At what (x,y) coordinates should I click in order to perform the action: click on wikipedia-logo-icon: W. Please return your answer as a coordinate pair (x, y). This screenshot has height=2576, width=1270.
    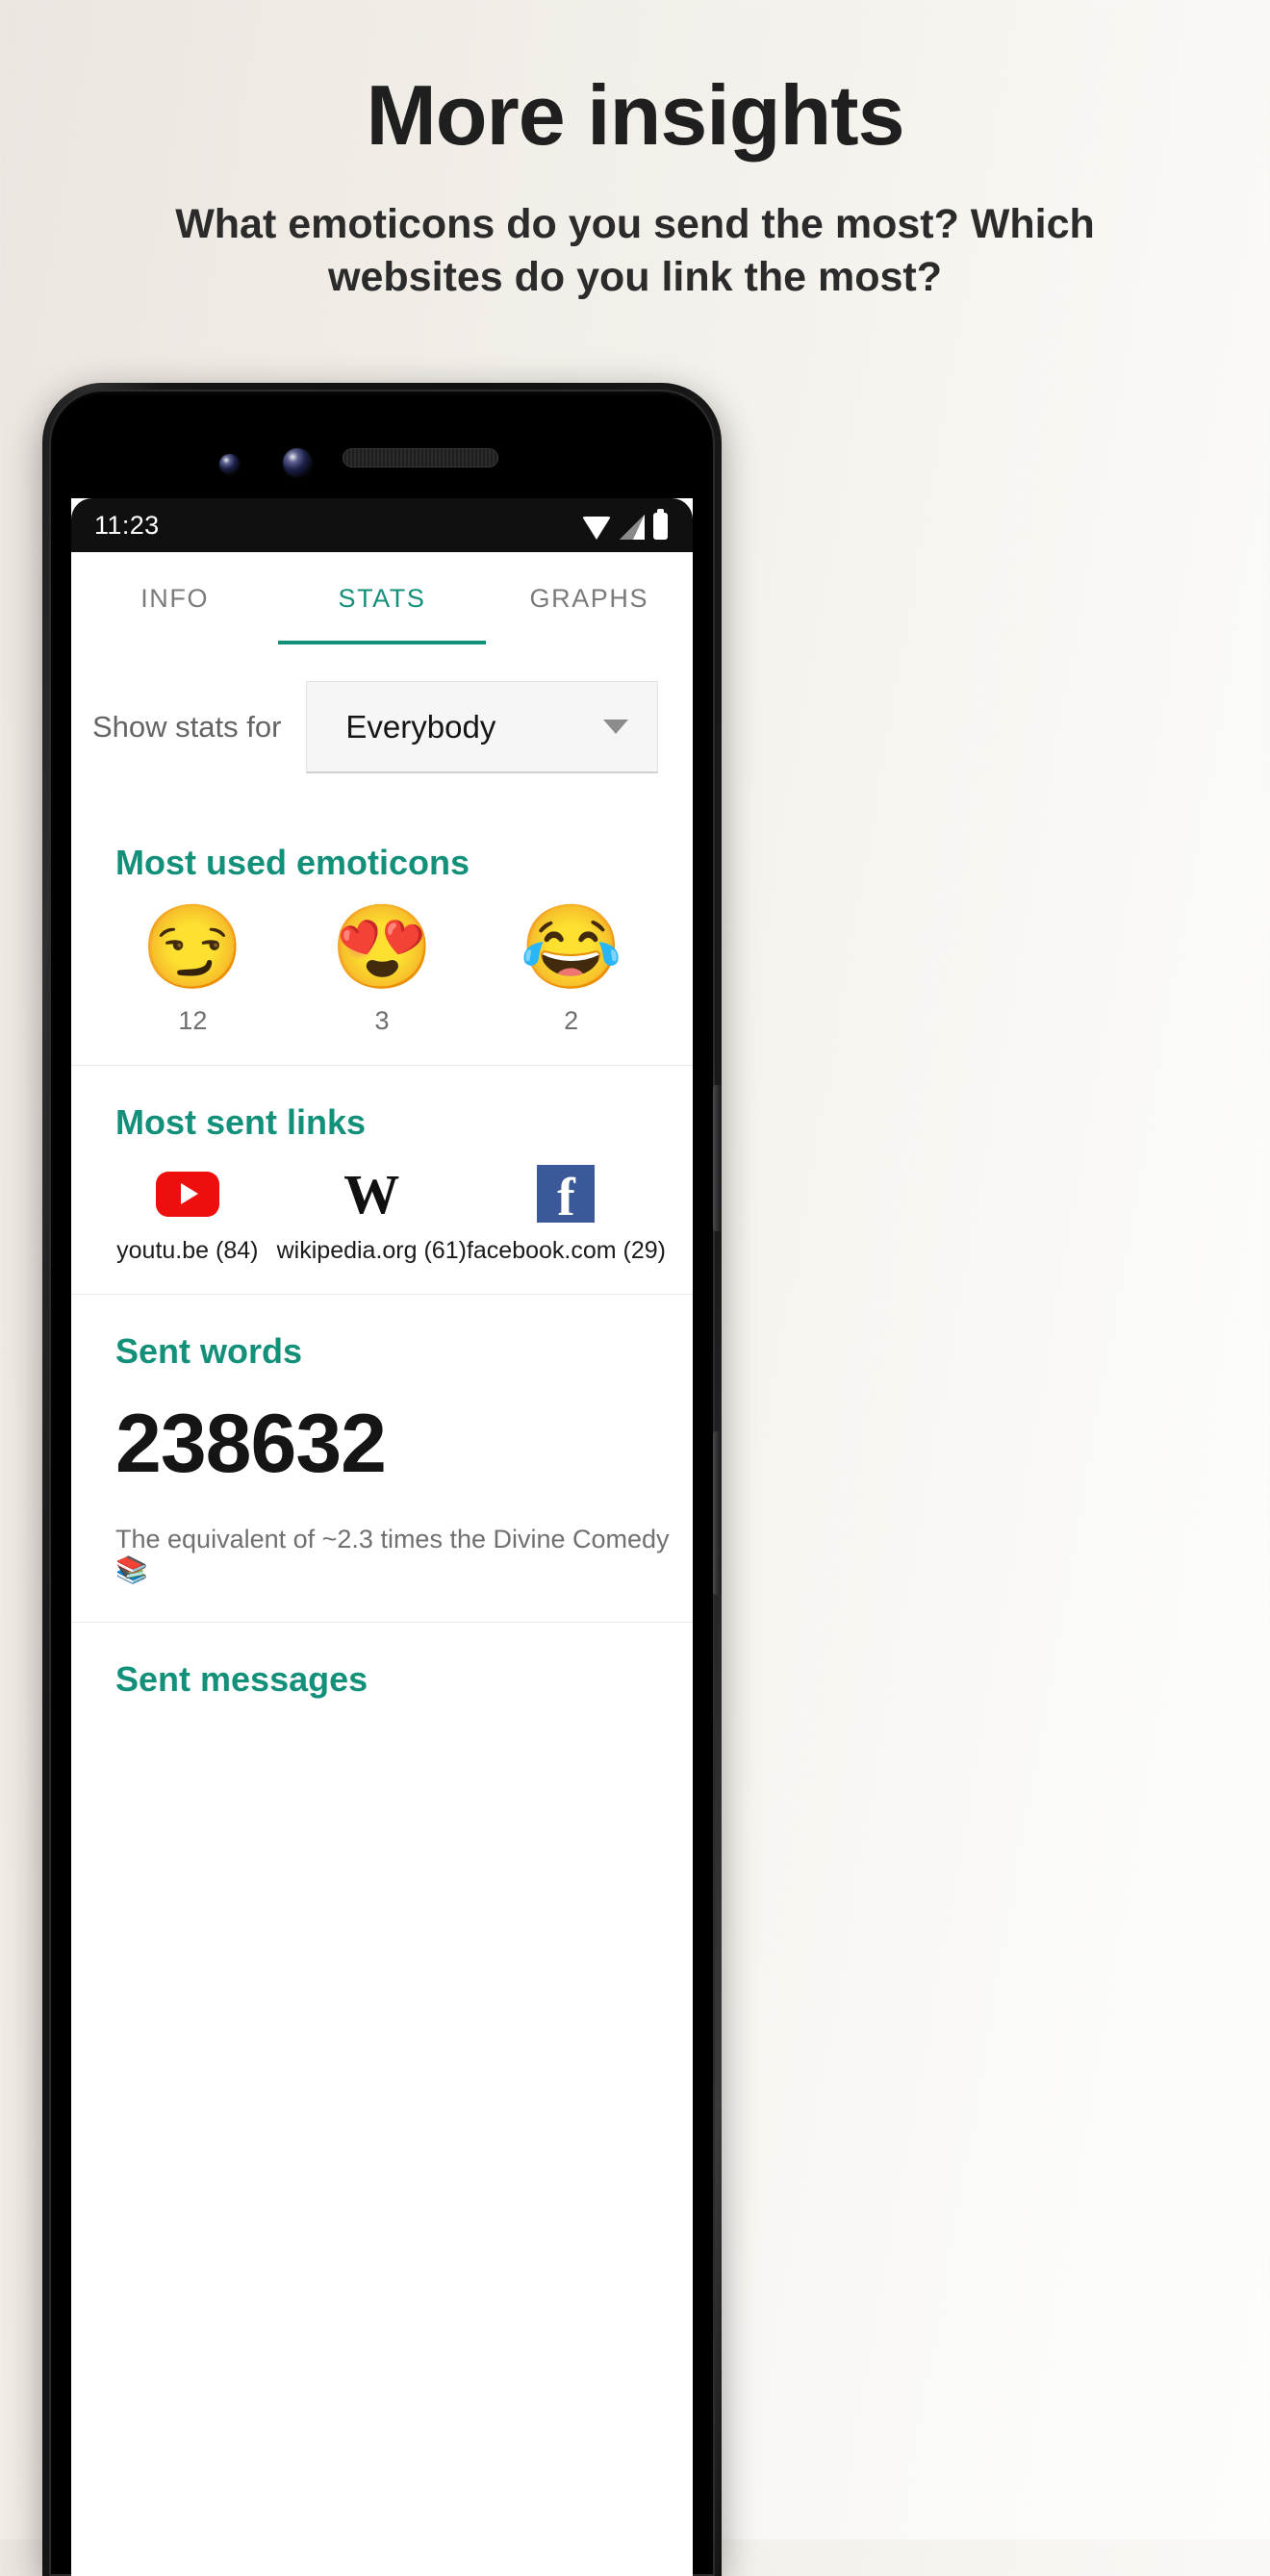
    Looking at the image, I should click on (371, 1193).